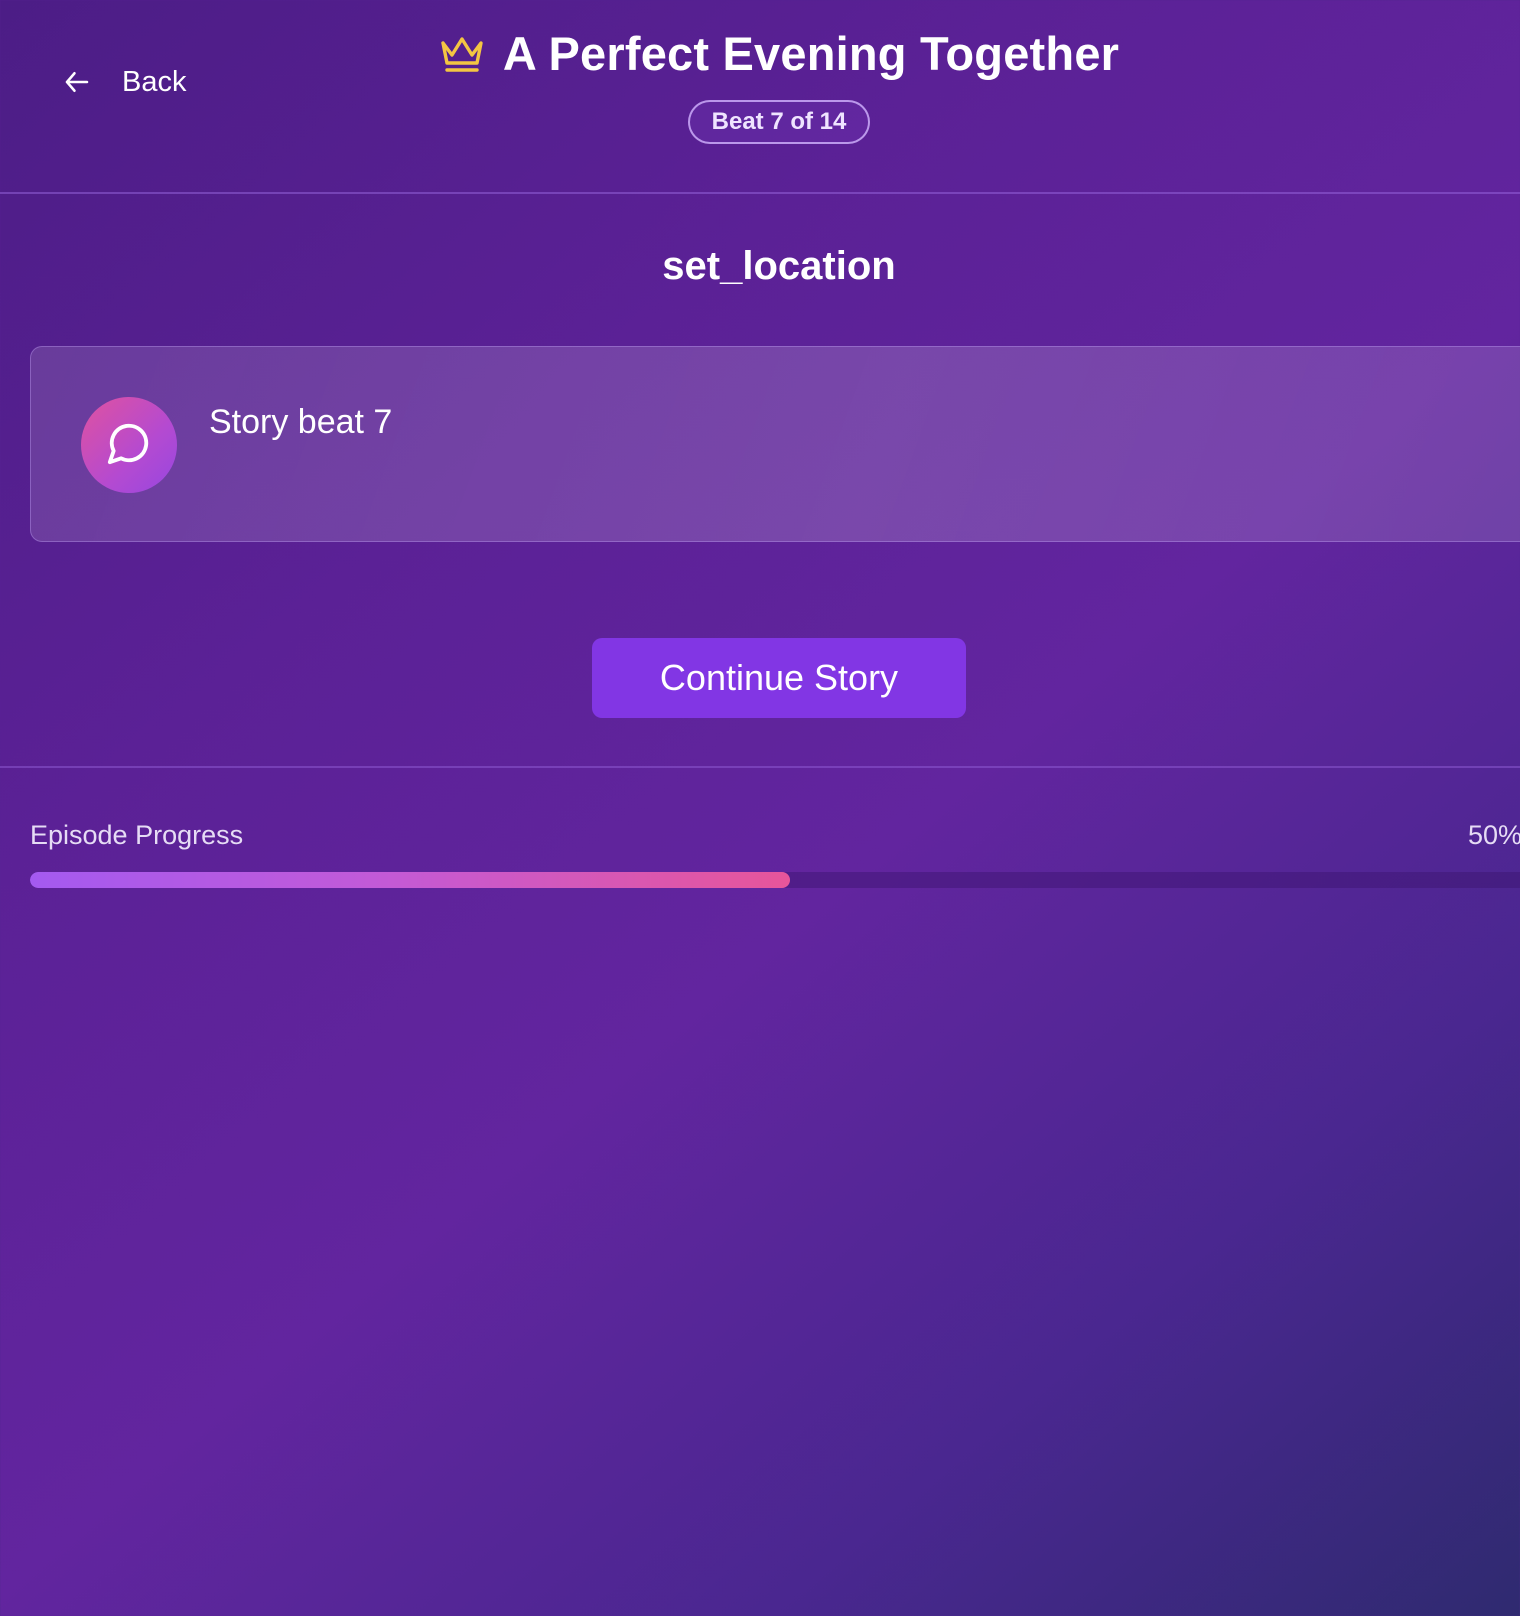  I want to click on title-row: A Perfect Evening Together, so click(760, 53).